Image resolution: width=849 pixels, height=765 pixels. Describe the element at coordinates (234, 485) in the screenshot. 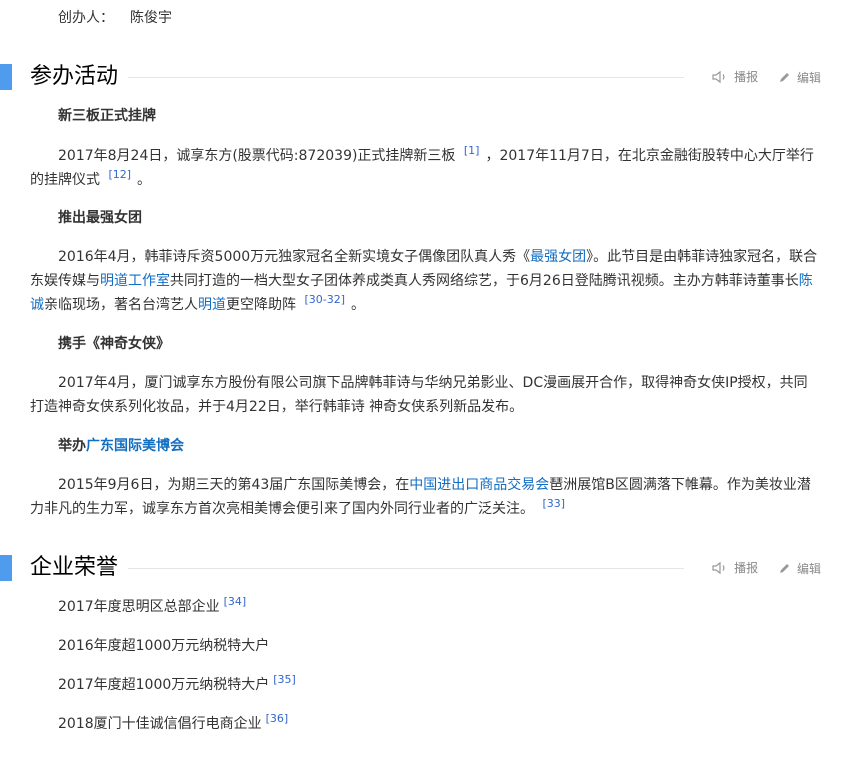

I see `paragraph-text: 2015年9月6日，为期三天的第43届广东国际美博会，在` at that location.